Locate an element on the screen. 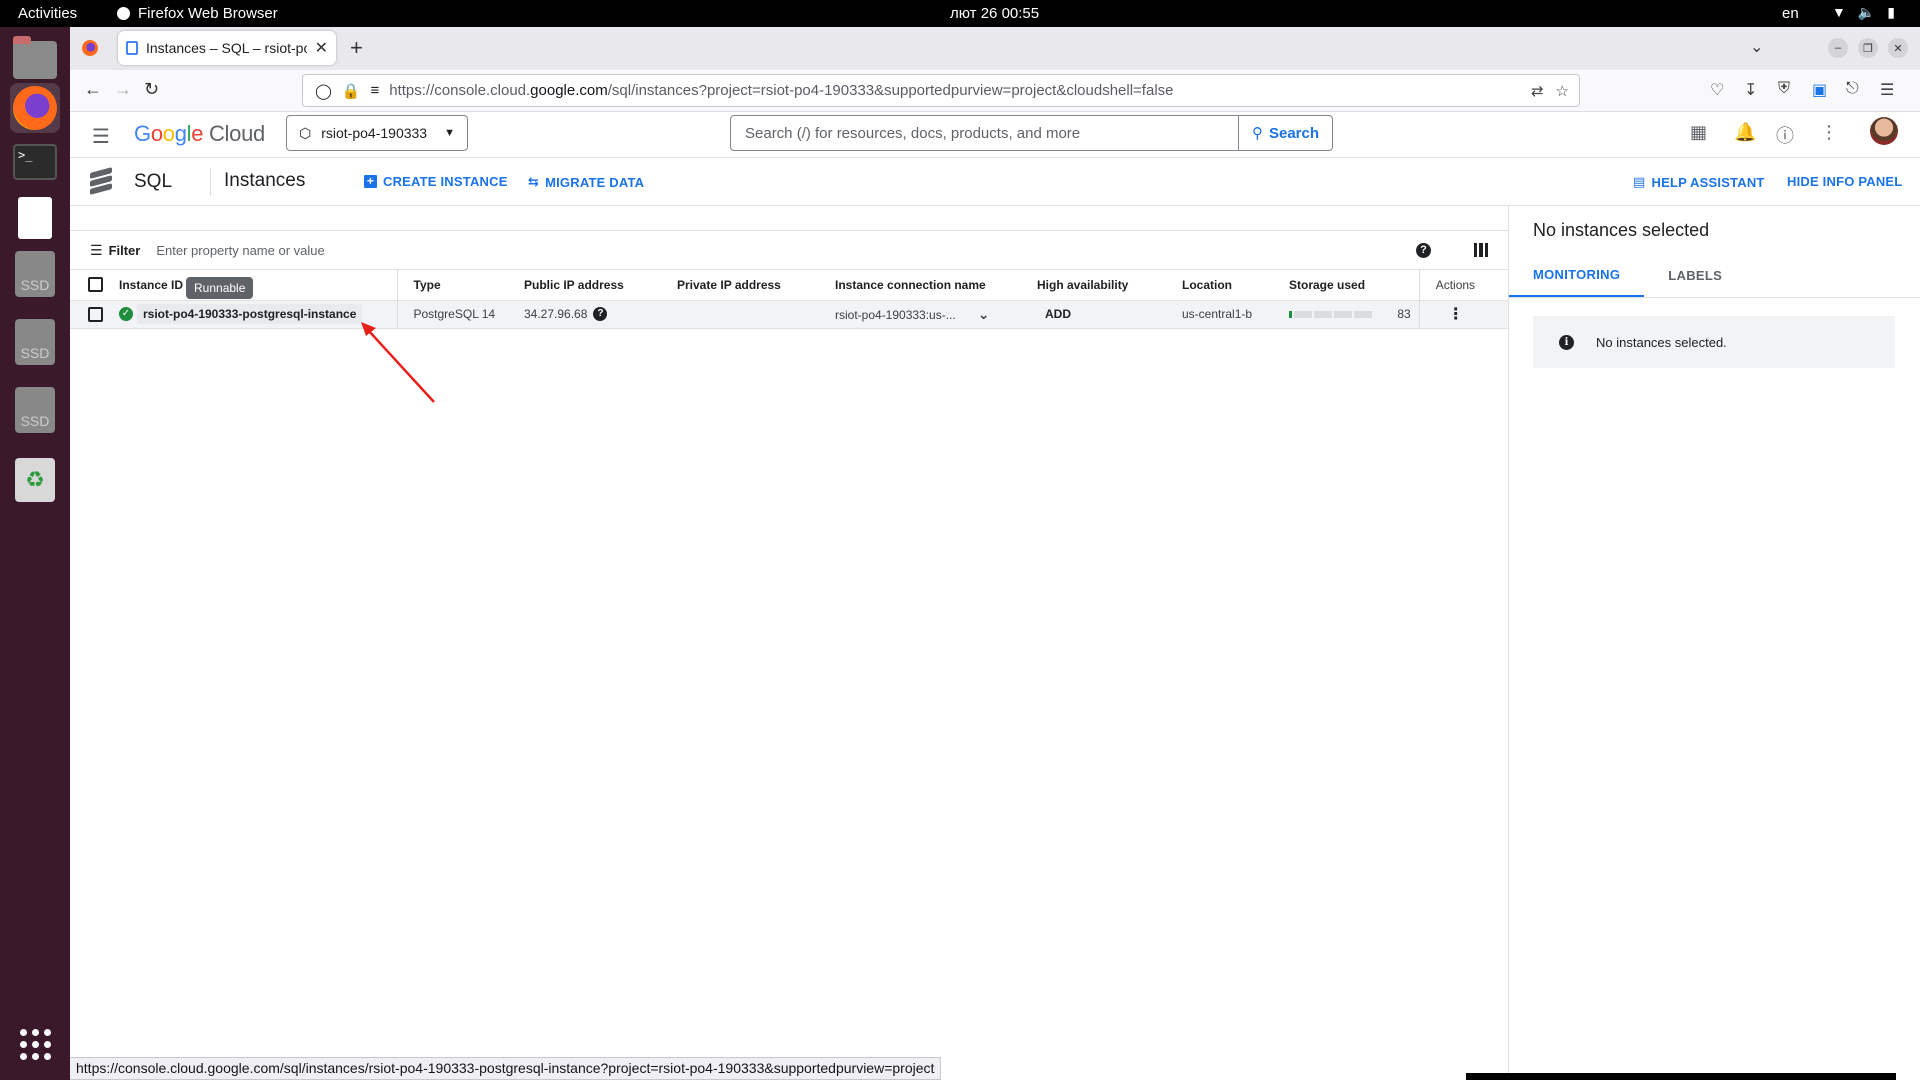 This screenshot has width=1920, height=1080. status-ok-icon: ✓ is located at coordinates (126, 314).